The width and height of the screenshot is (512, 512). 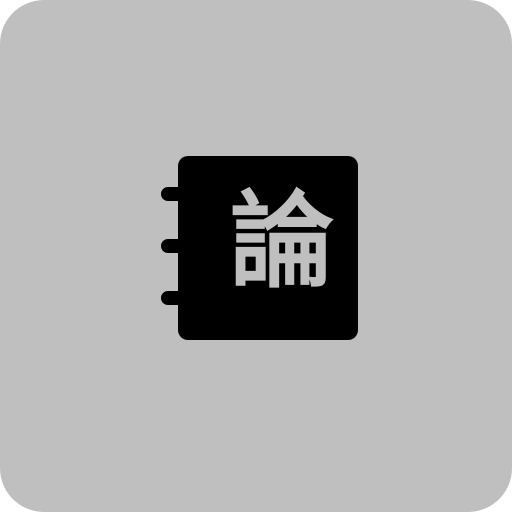 I want to click on notebook-glyph: 論, so click(x=282, y=240).